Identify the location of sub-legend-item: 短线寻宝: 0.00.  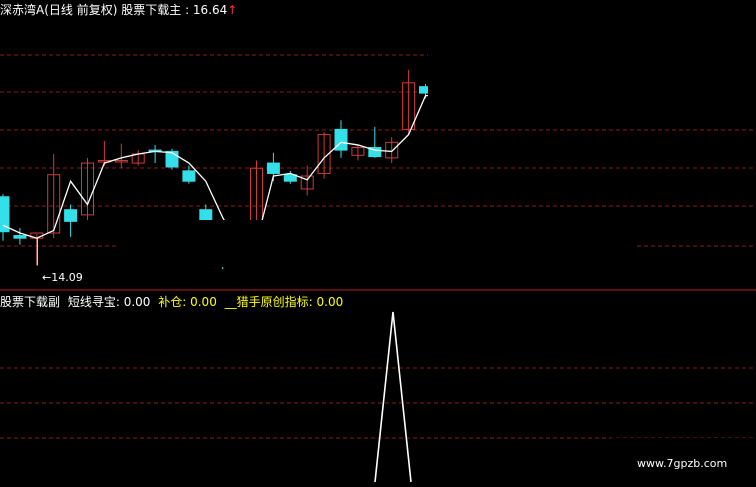
(109, 302).